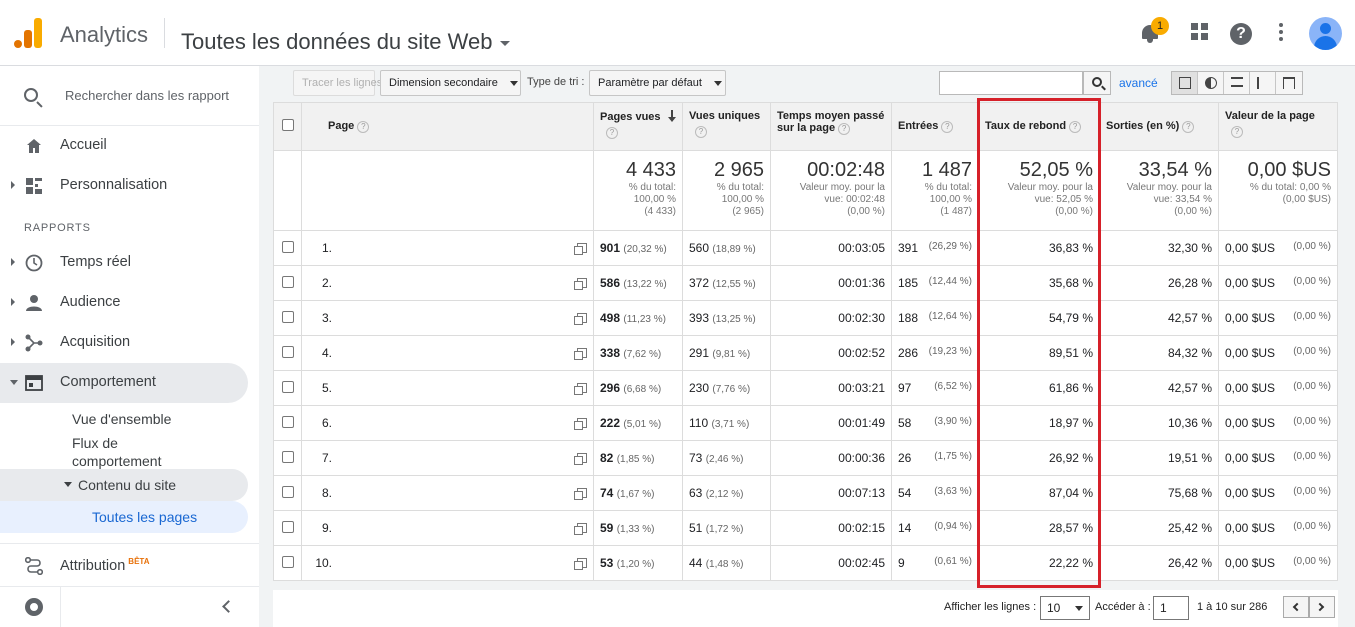 This screenshot has width=1355, height=627. I want to click on unique-views-value: 372, so click(699, 283).